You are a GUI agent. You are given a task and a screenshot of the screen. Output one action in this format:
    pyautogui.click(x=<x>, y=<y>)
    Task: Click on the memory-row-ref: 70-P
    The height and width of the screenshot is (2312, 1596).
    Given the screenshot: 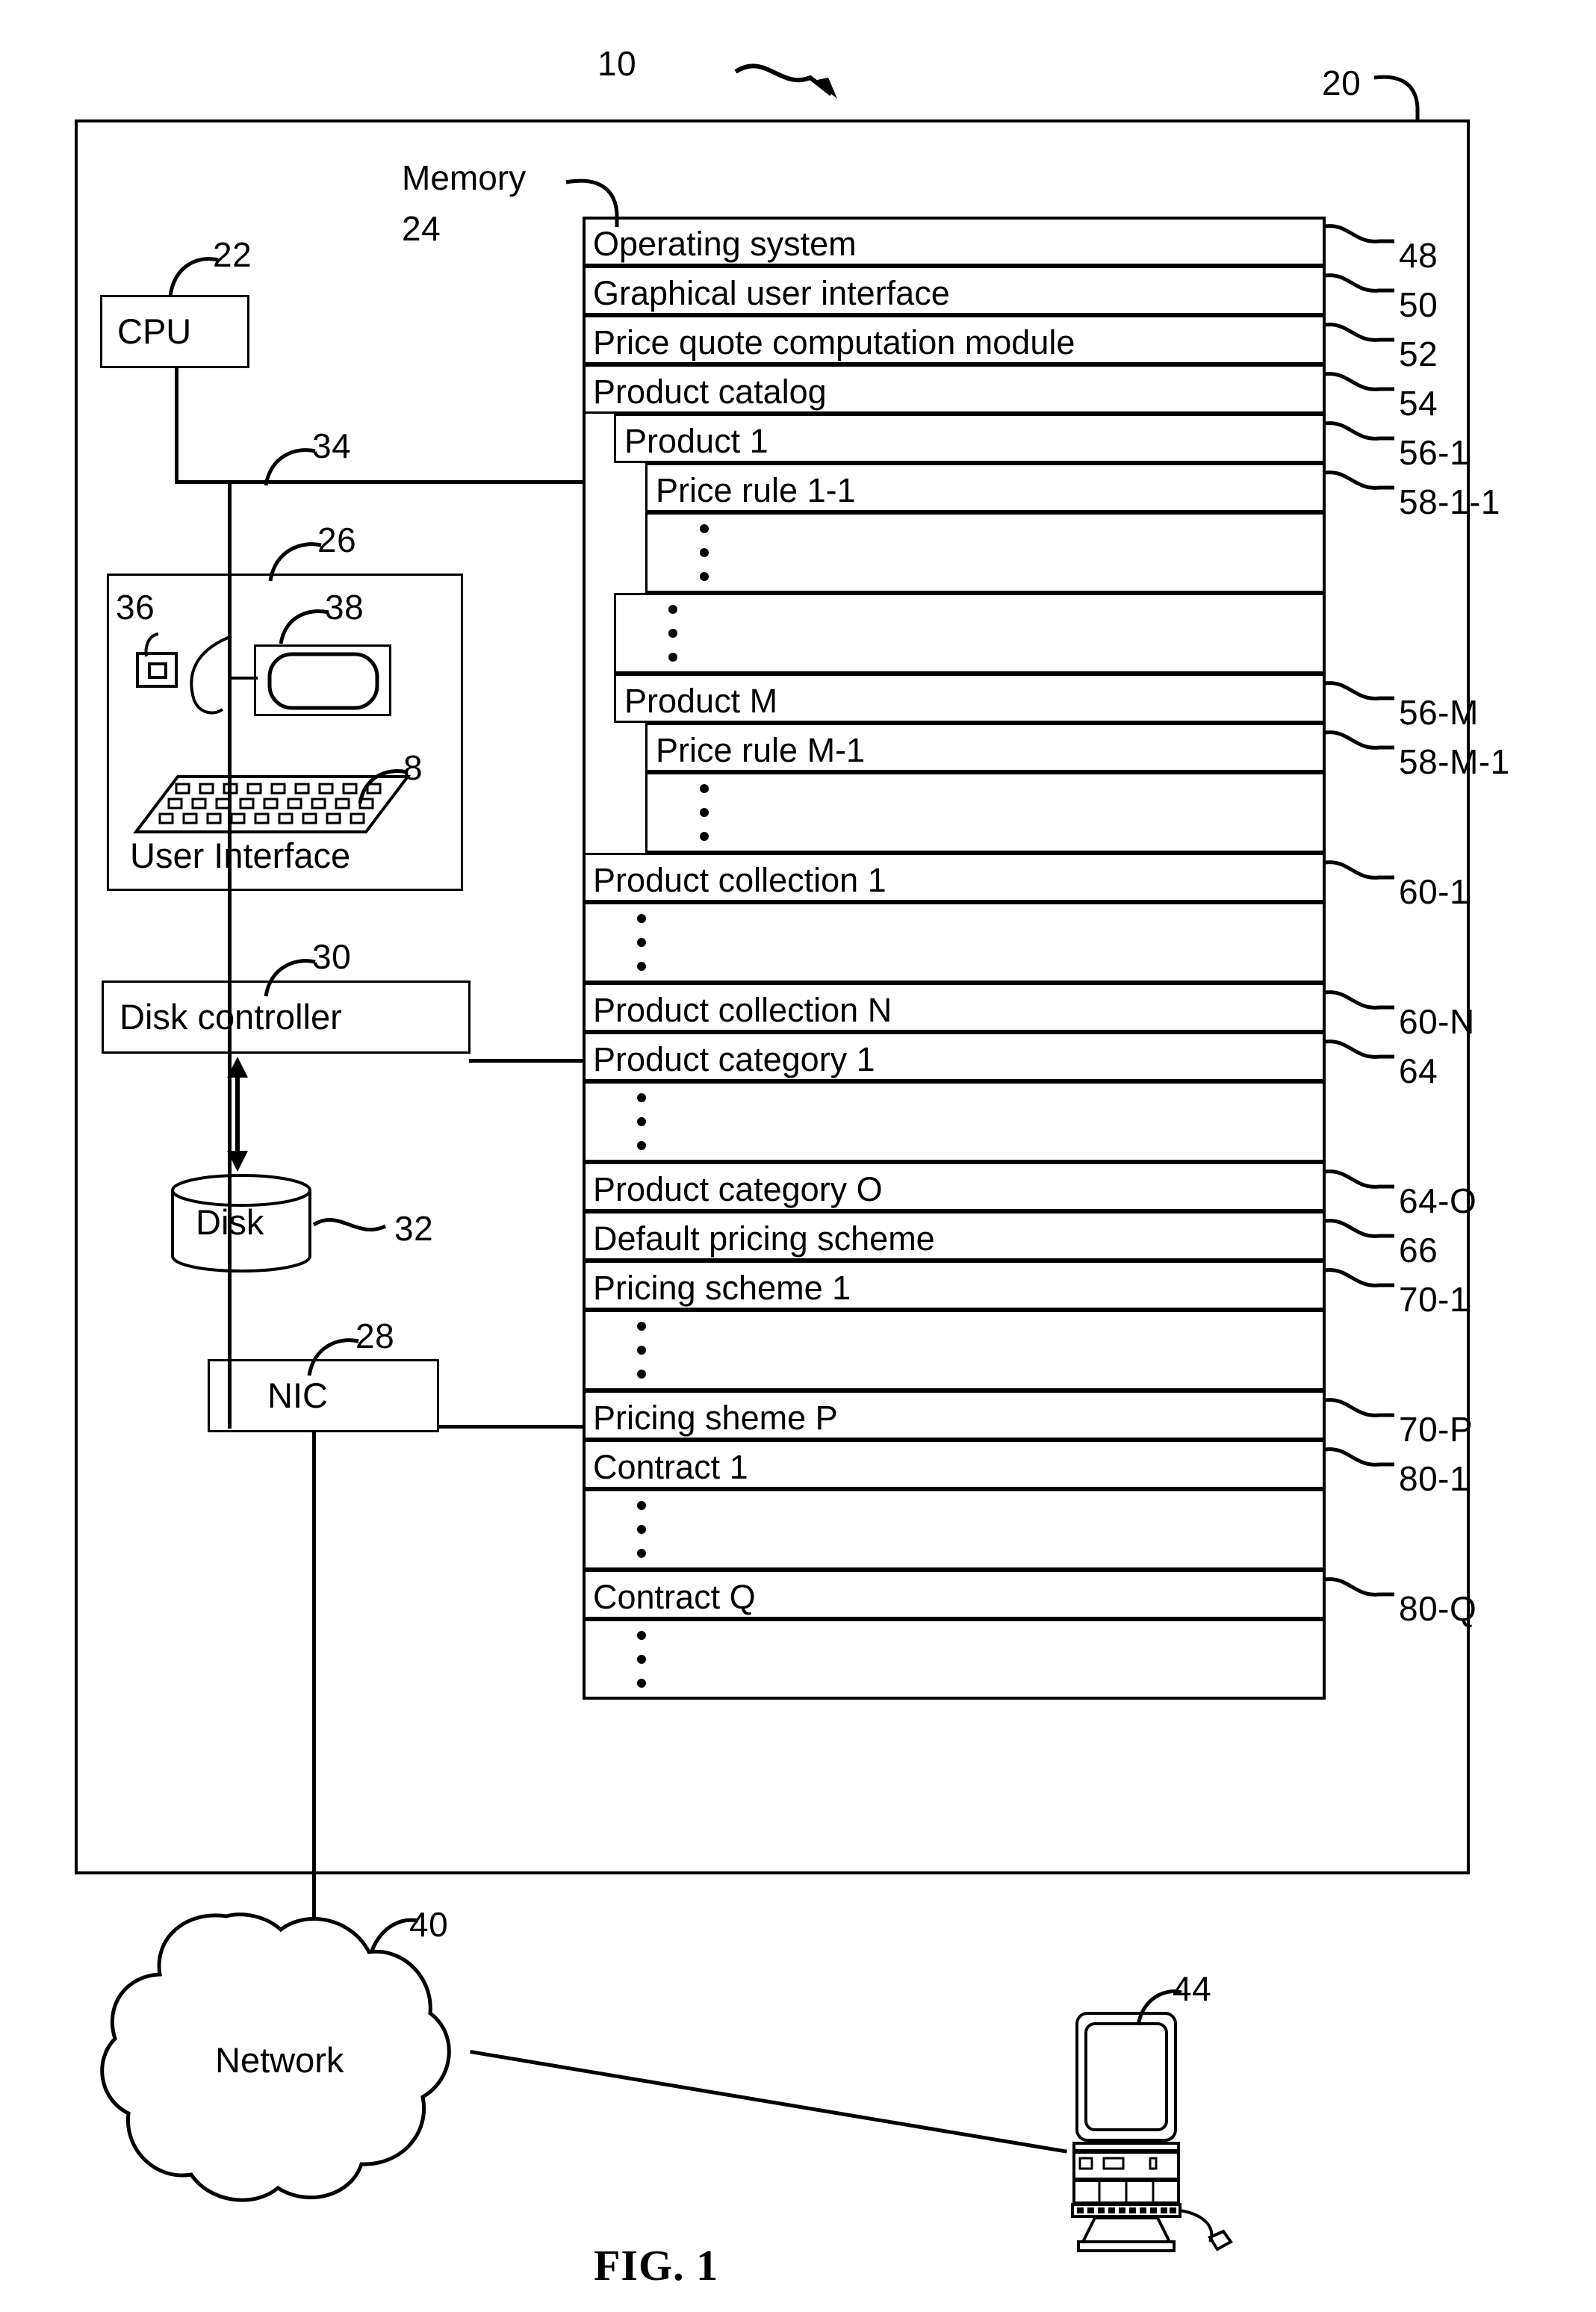 What is the action you would take?
    pyautogui.click(x=1436, y=1429)
    